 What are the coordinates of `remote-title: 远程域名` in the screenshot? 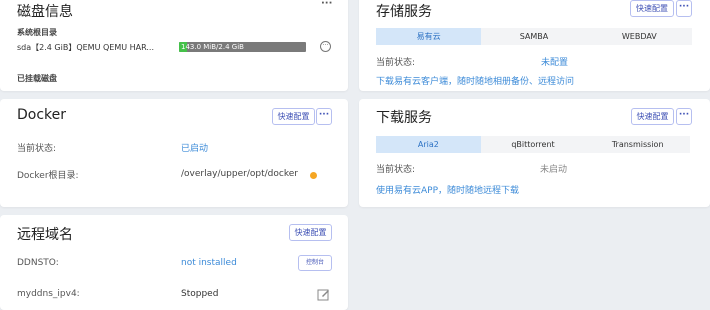 It's located at (45, 235).